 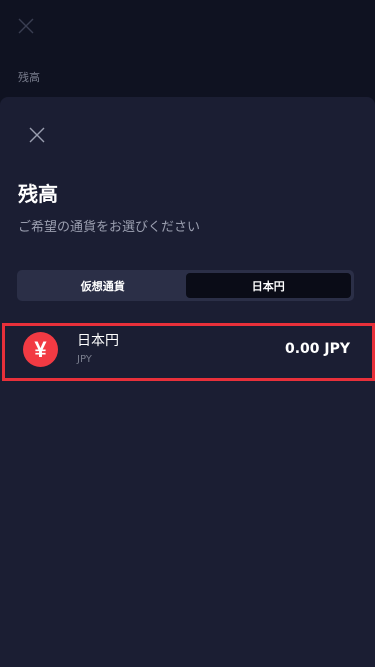 I want to click on currency-name: 日本円, so click(x=98, y=341).